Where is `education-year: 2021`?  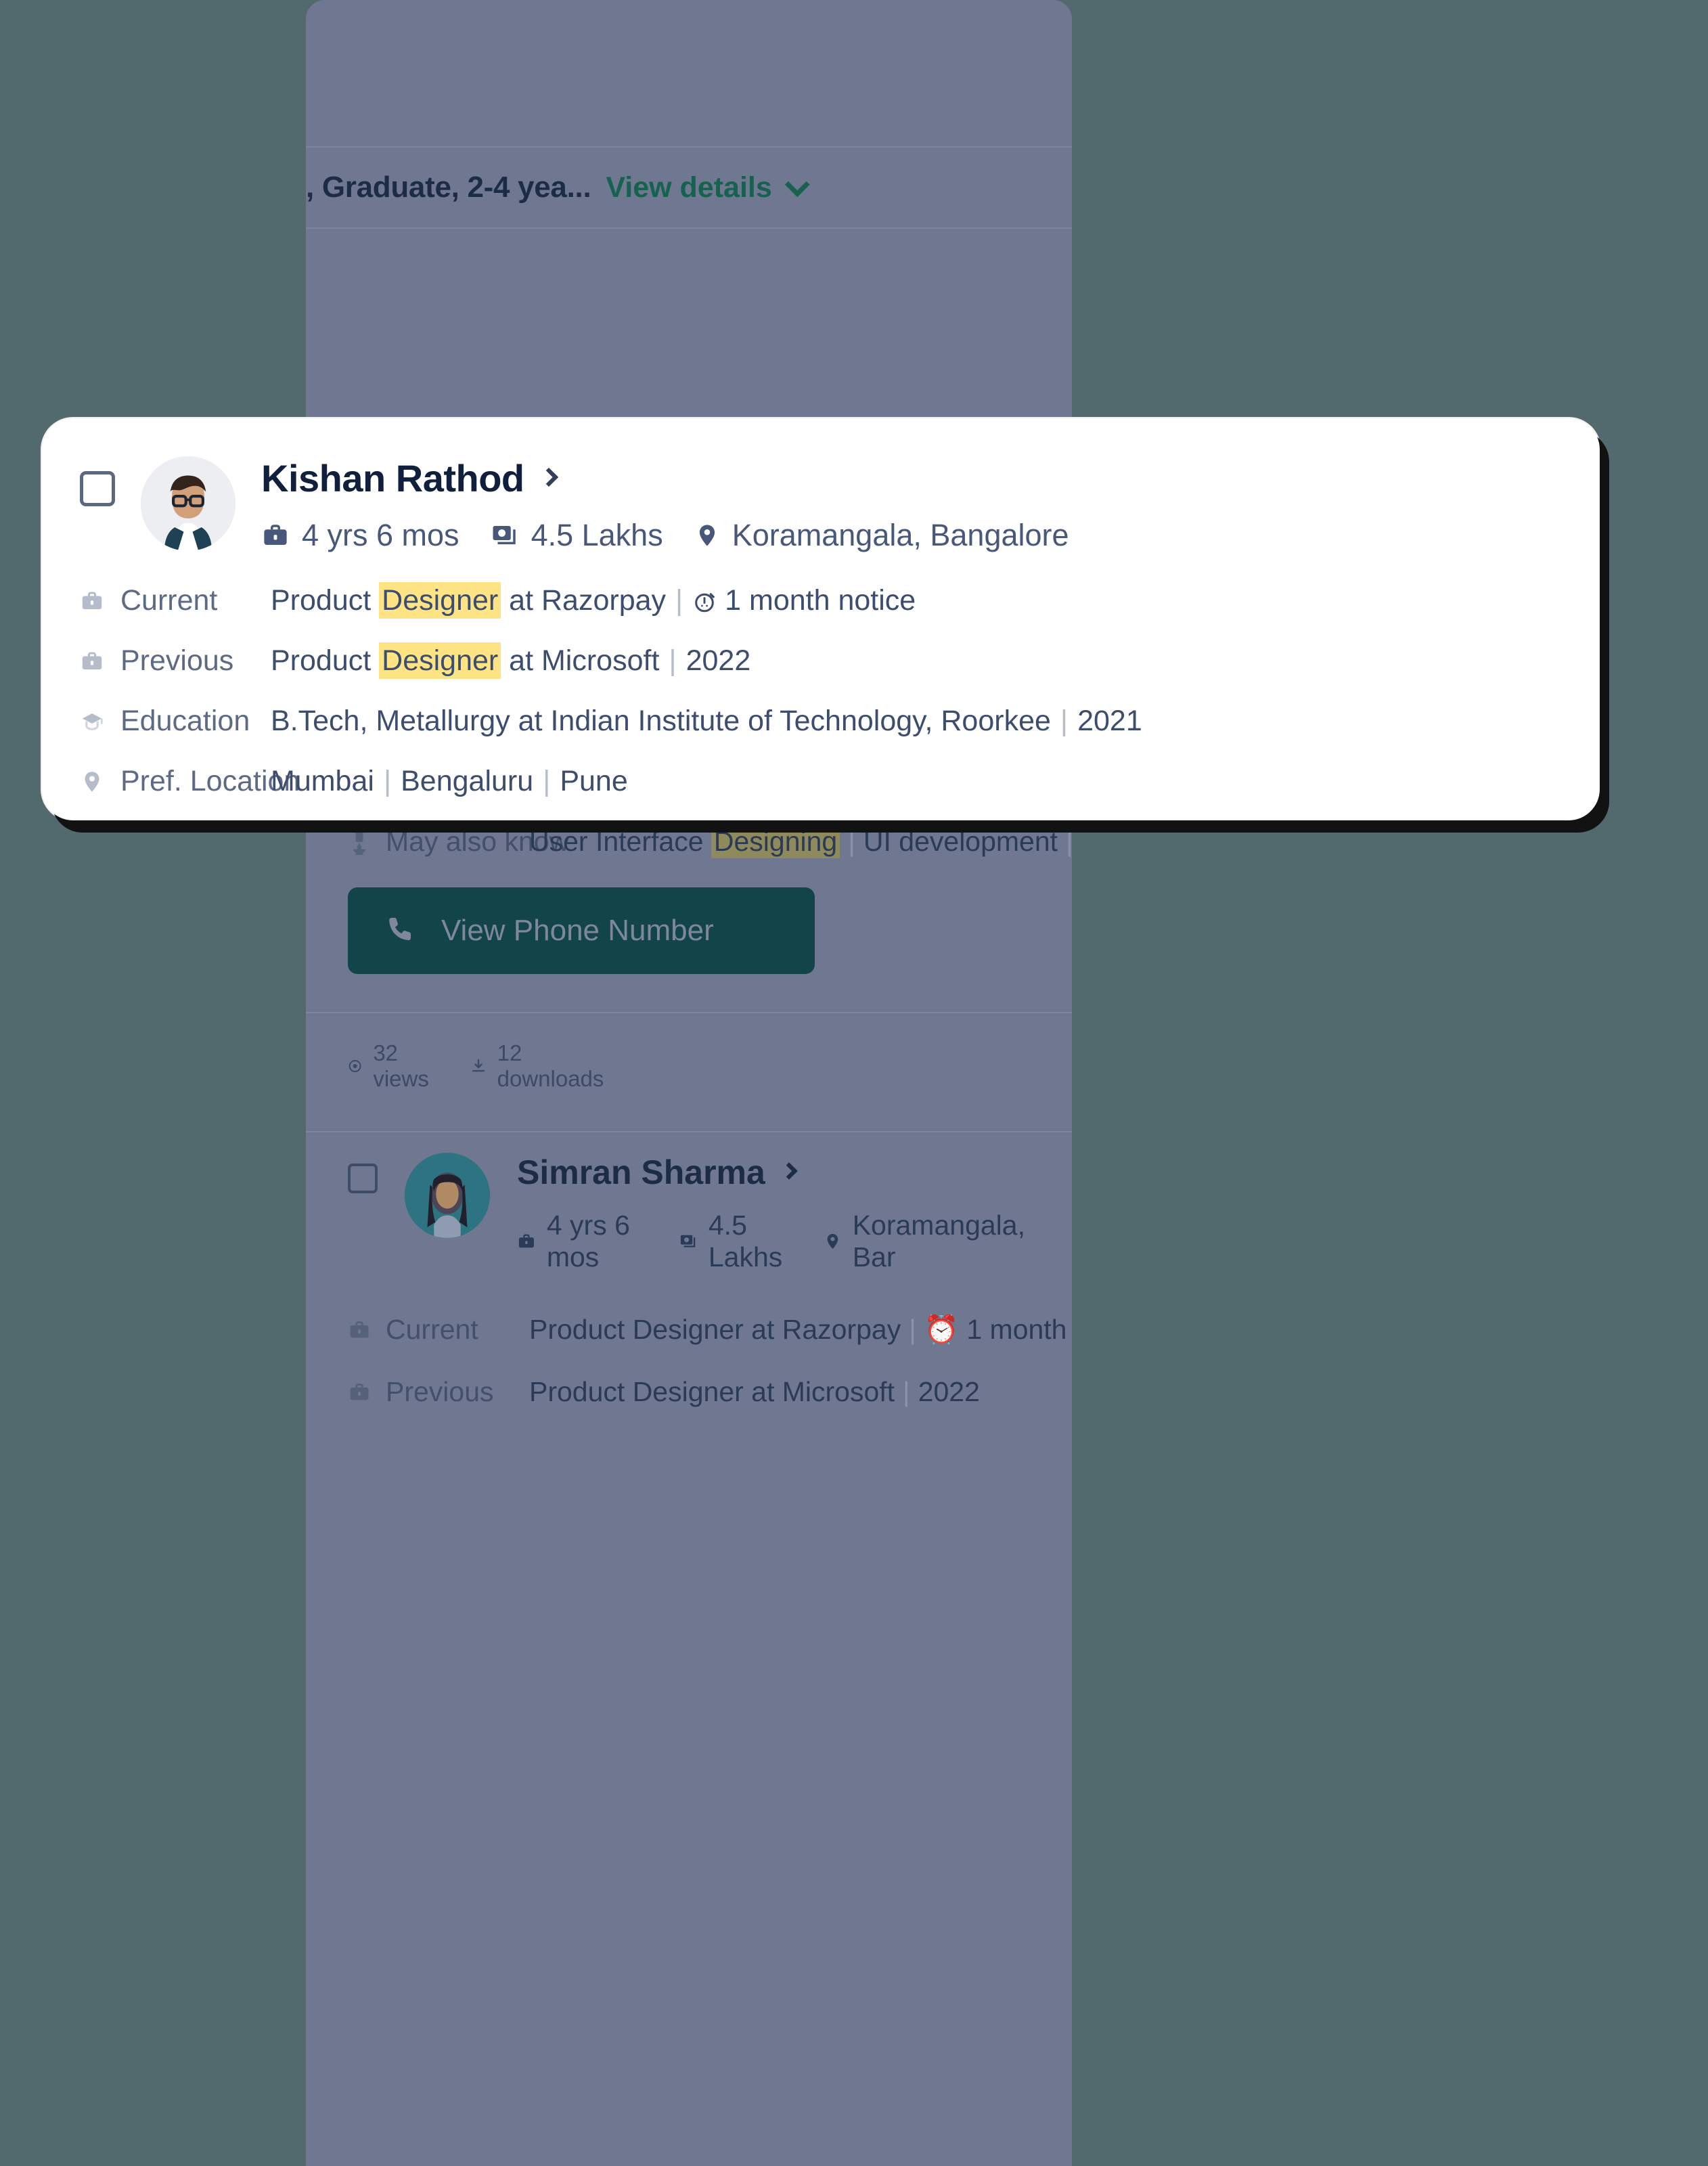 education-year: 2021 is located at coordinates (1109, 721).